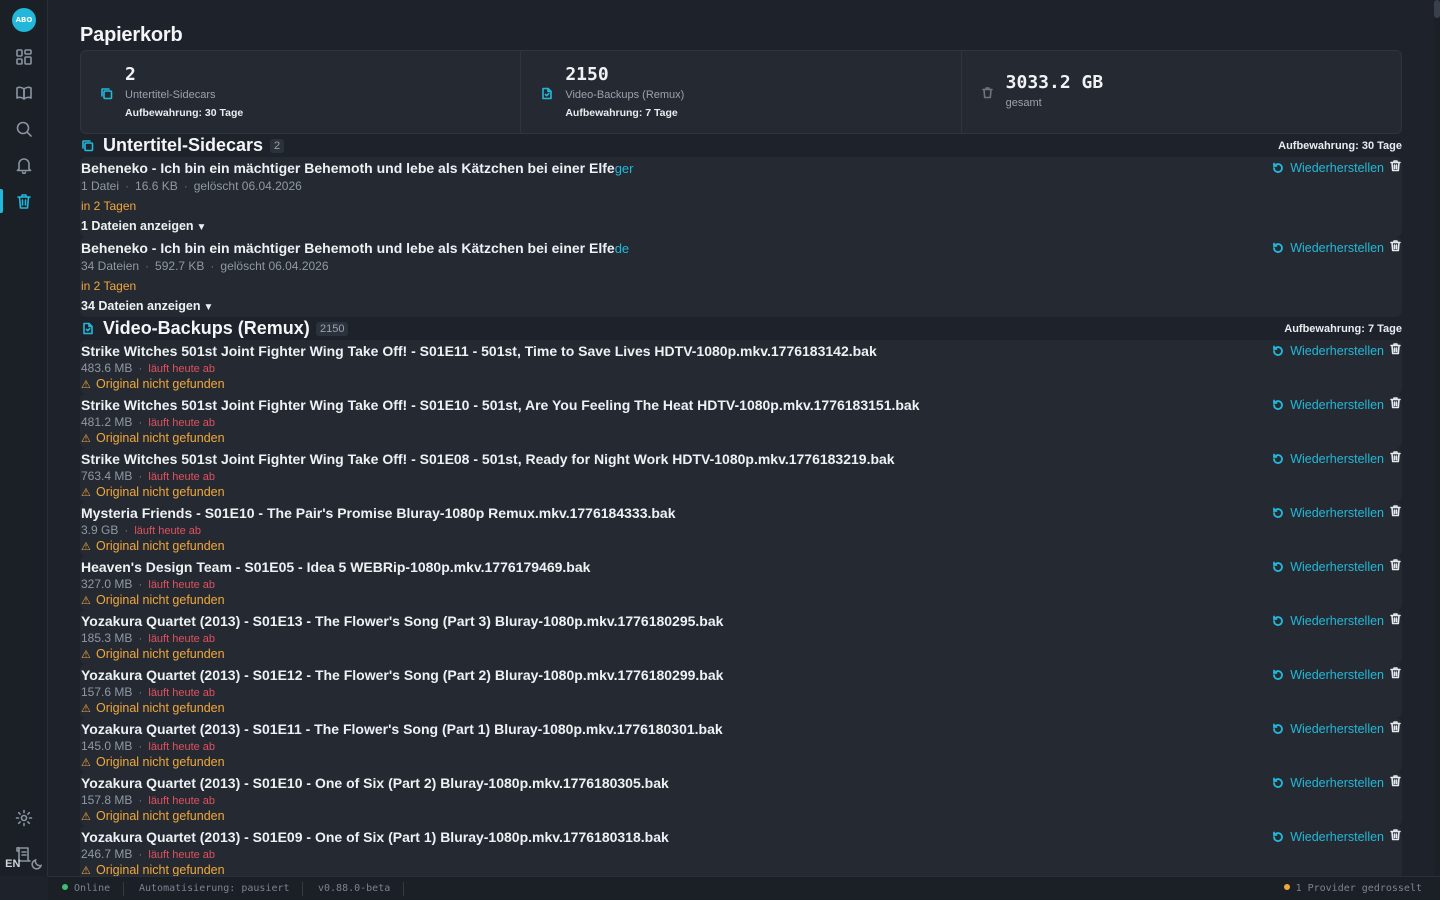  What do you see at coordinates (147, 306) in the screenshot?
I see `show-files-toggle: 34 Dateien anzeigen ▼` at bounding box center [147, 306].